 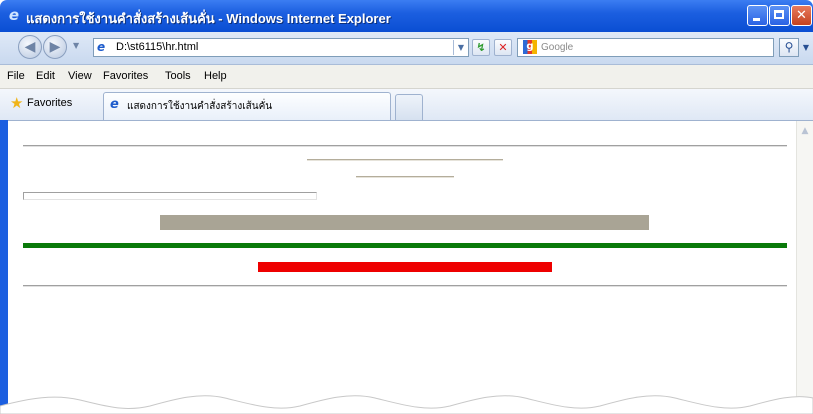 What do you see at coordinates (101, 47) in the screenshot?
I see `page-icon: e` at bounding box center [101, 47].